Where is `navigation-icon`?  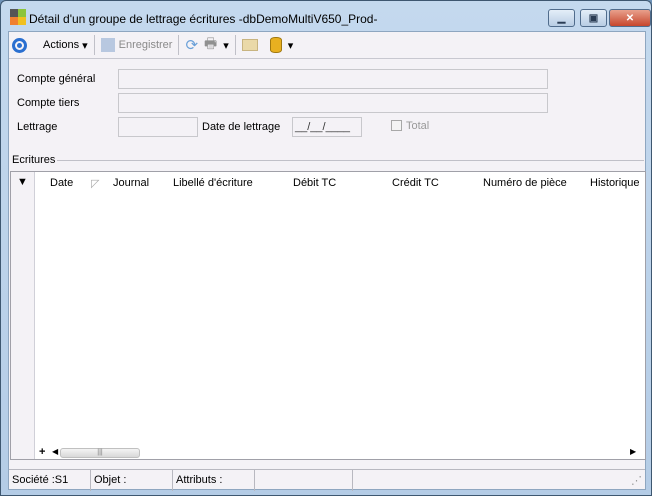
navigation-icon is located at coordinates (19, 45).